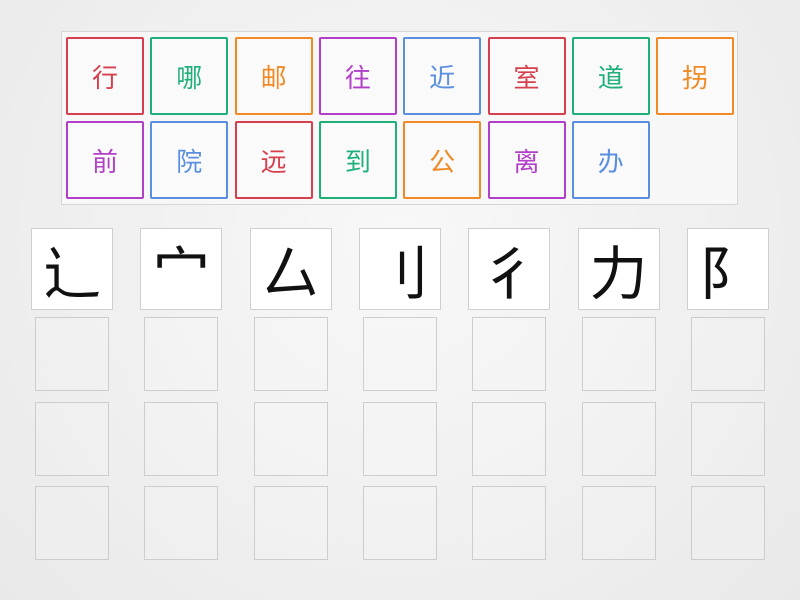 This screenshot has height=600, width=800. What do you see at coordinates (189, 76) in the screenshot?
I see `character-tile: 哪` at bounding box center [189, 76].